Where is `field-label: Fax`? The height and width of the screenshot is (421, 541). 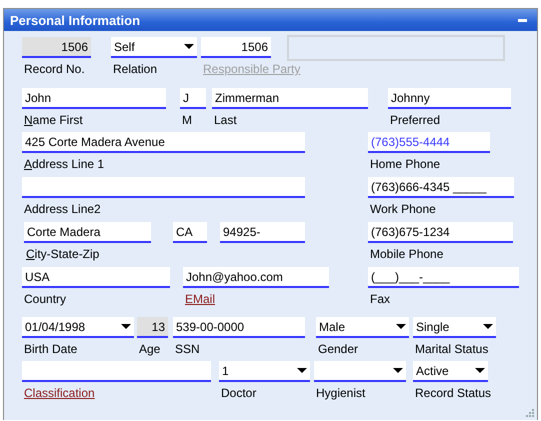
field-label: Fax is located at coordinates (380, 299).